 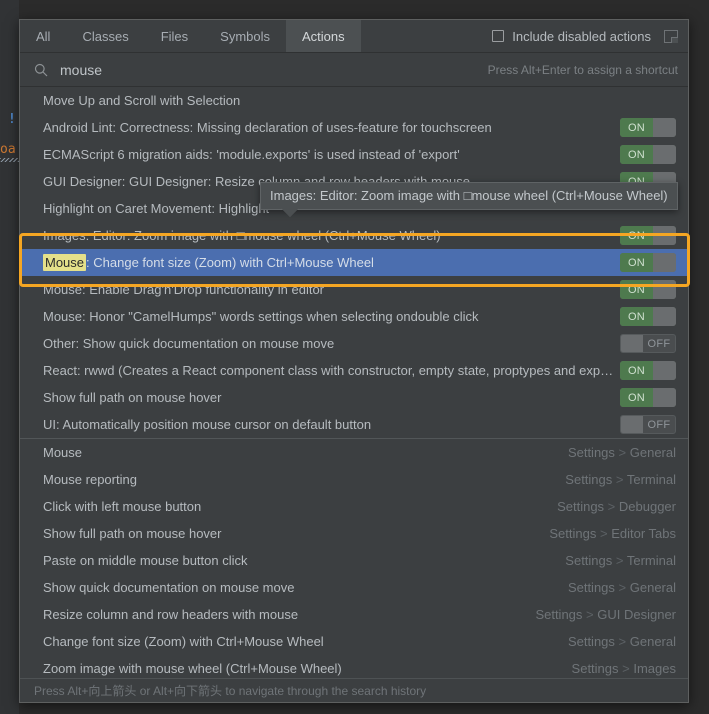 What do you see at coordinates (643, 533) in the screenshot?
I see `settings-path-leaf: Editor Tabs` at bounding box center [643, 533].